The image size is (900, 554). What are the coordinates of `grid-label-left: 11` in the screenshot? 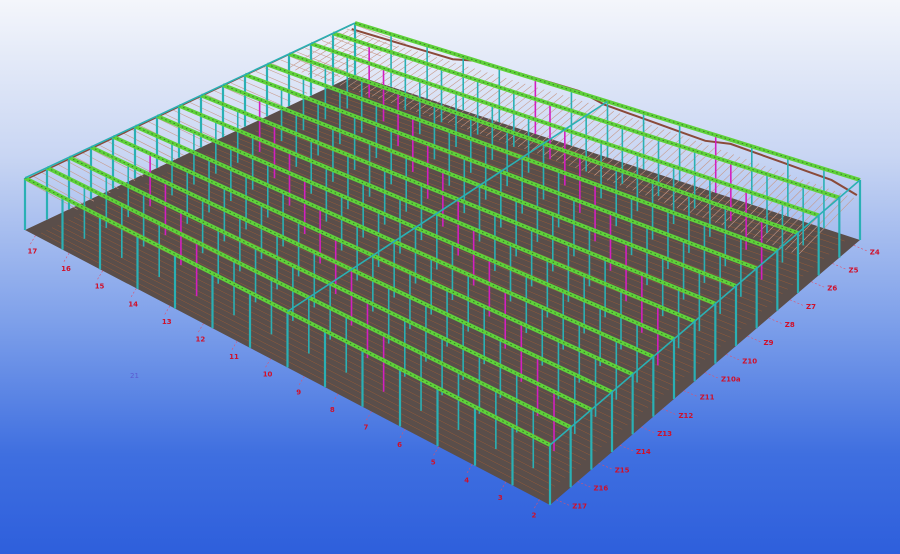 It's located at (234, 357).